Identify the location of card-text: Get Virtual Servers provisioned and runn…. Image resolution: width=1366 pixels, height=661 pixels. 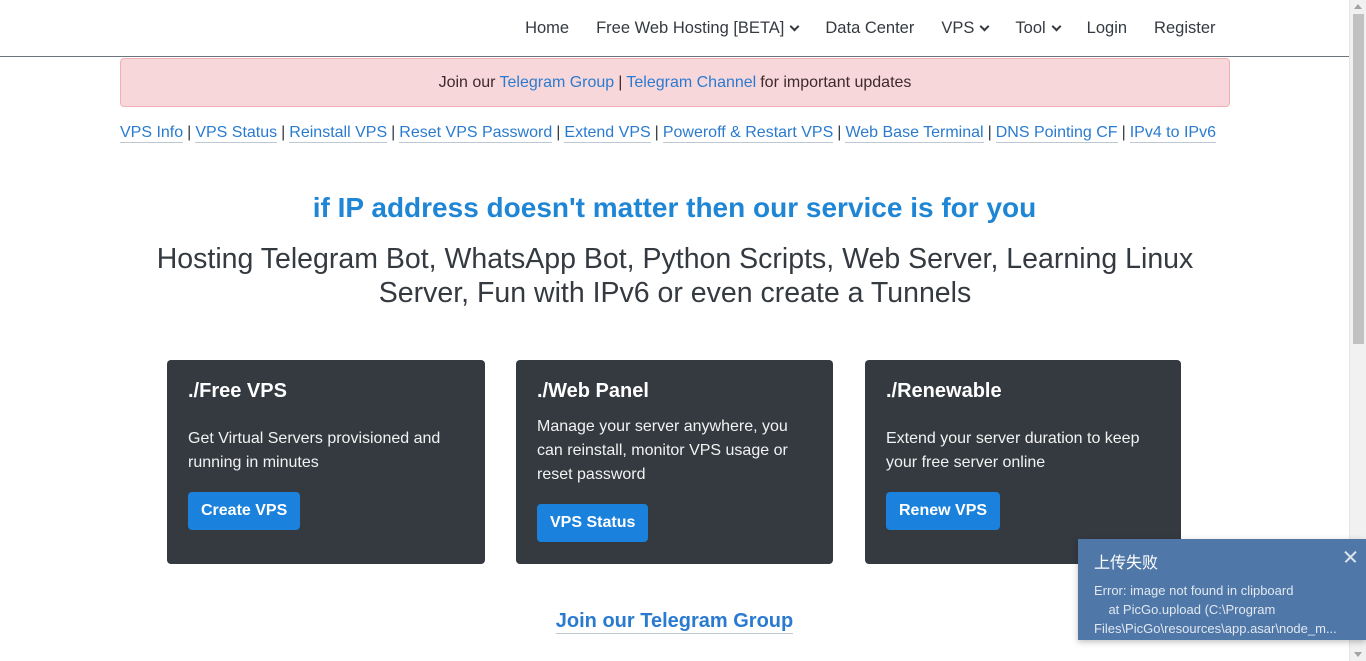
(314, 450).